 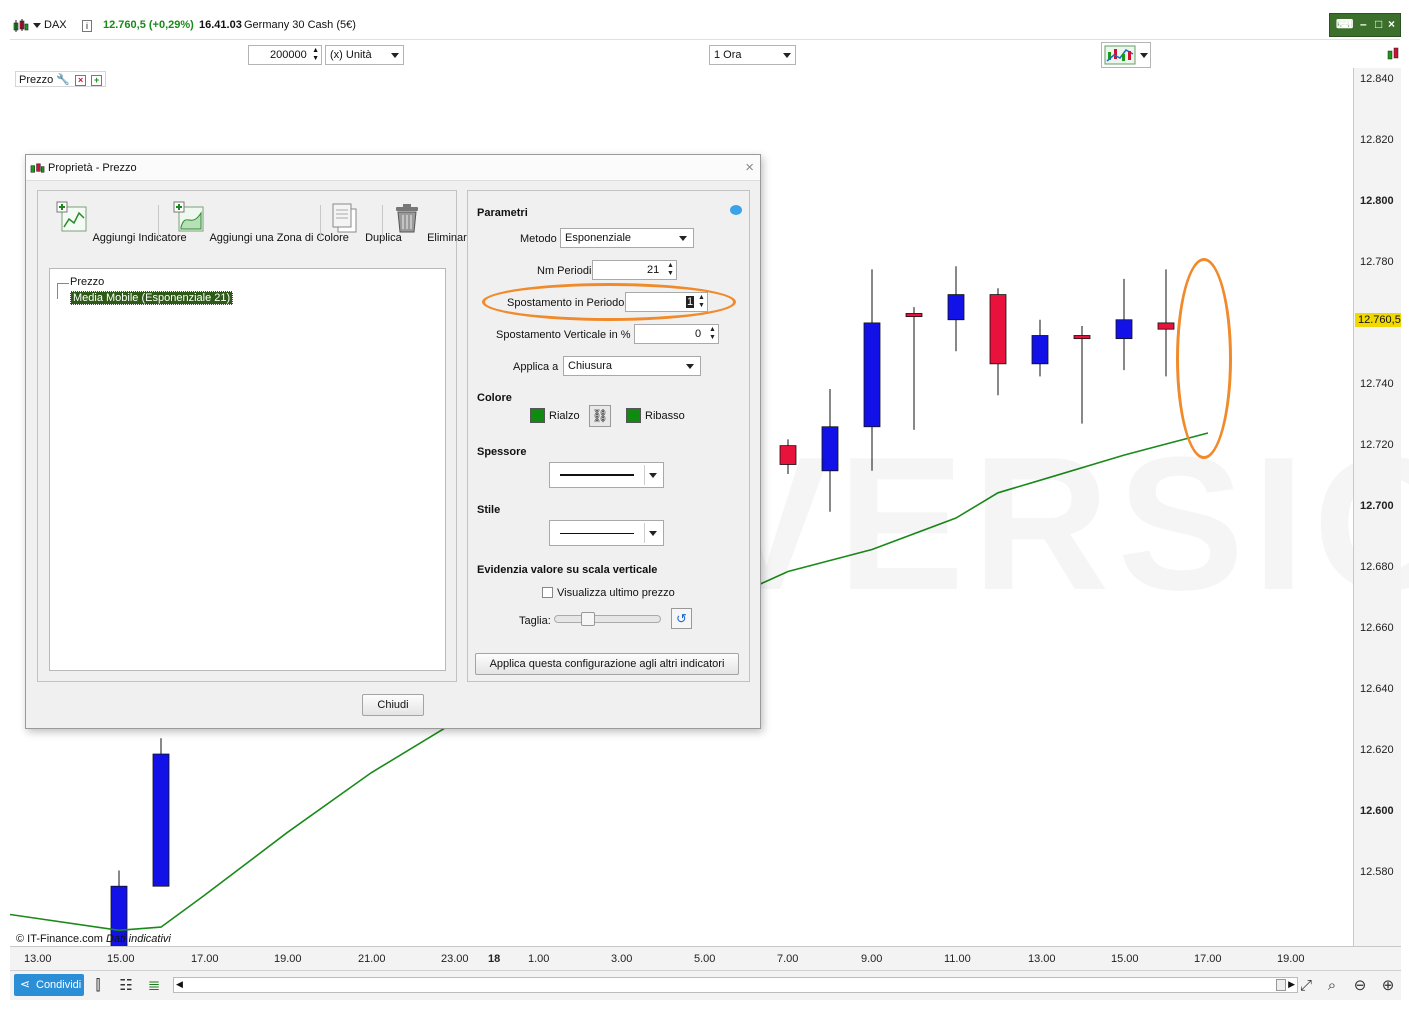 What do you see at coordinates (600, 416) in the screenshot?
I see `link-colors-icon: ⛓` at bounding box center [600, 416].